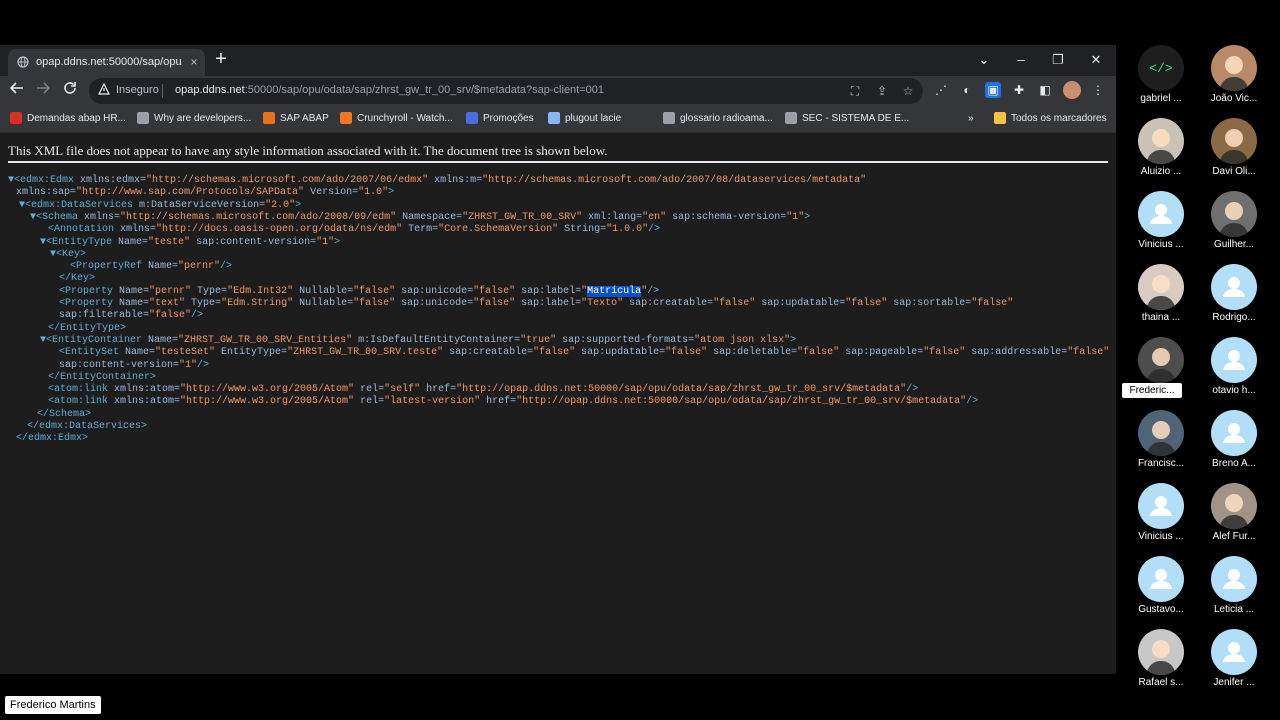 This screenshot has width=1280, height=720. I want to click on back-arrow-icon, so click(16, 88).